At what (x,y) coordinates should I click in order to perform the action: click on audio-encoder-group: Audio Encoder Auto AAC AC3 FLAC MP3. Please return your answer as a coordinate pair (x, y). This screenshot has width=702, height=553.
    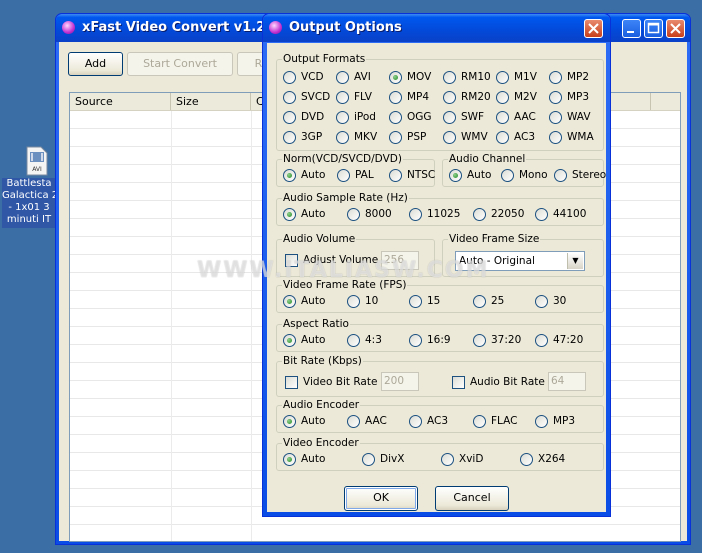
    Looking at the image, I should click on (440, 416).